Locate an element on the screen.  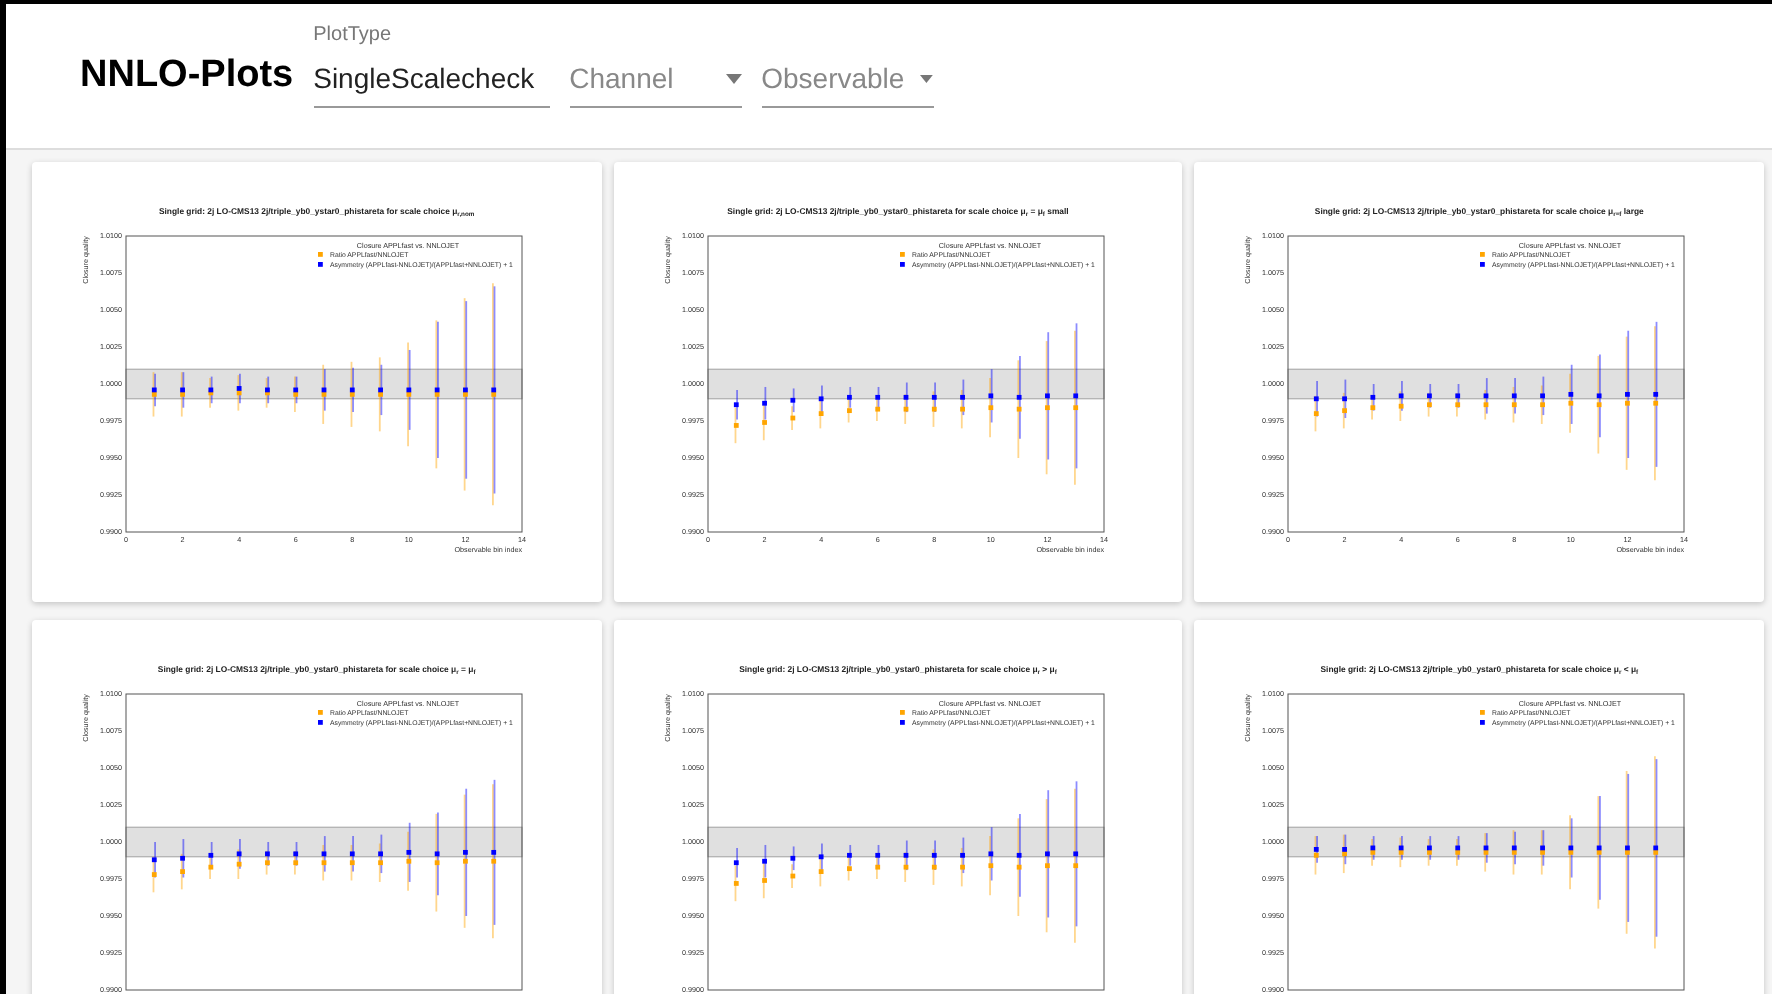
dropdown-select: SingleScalecheck is located at coordinates (431, 83).